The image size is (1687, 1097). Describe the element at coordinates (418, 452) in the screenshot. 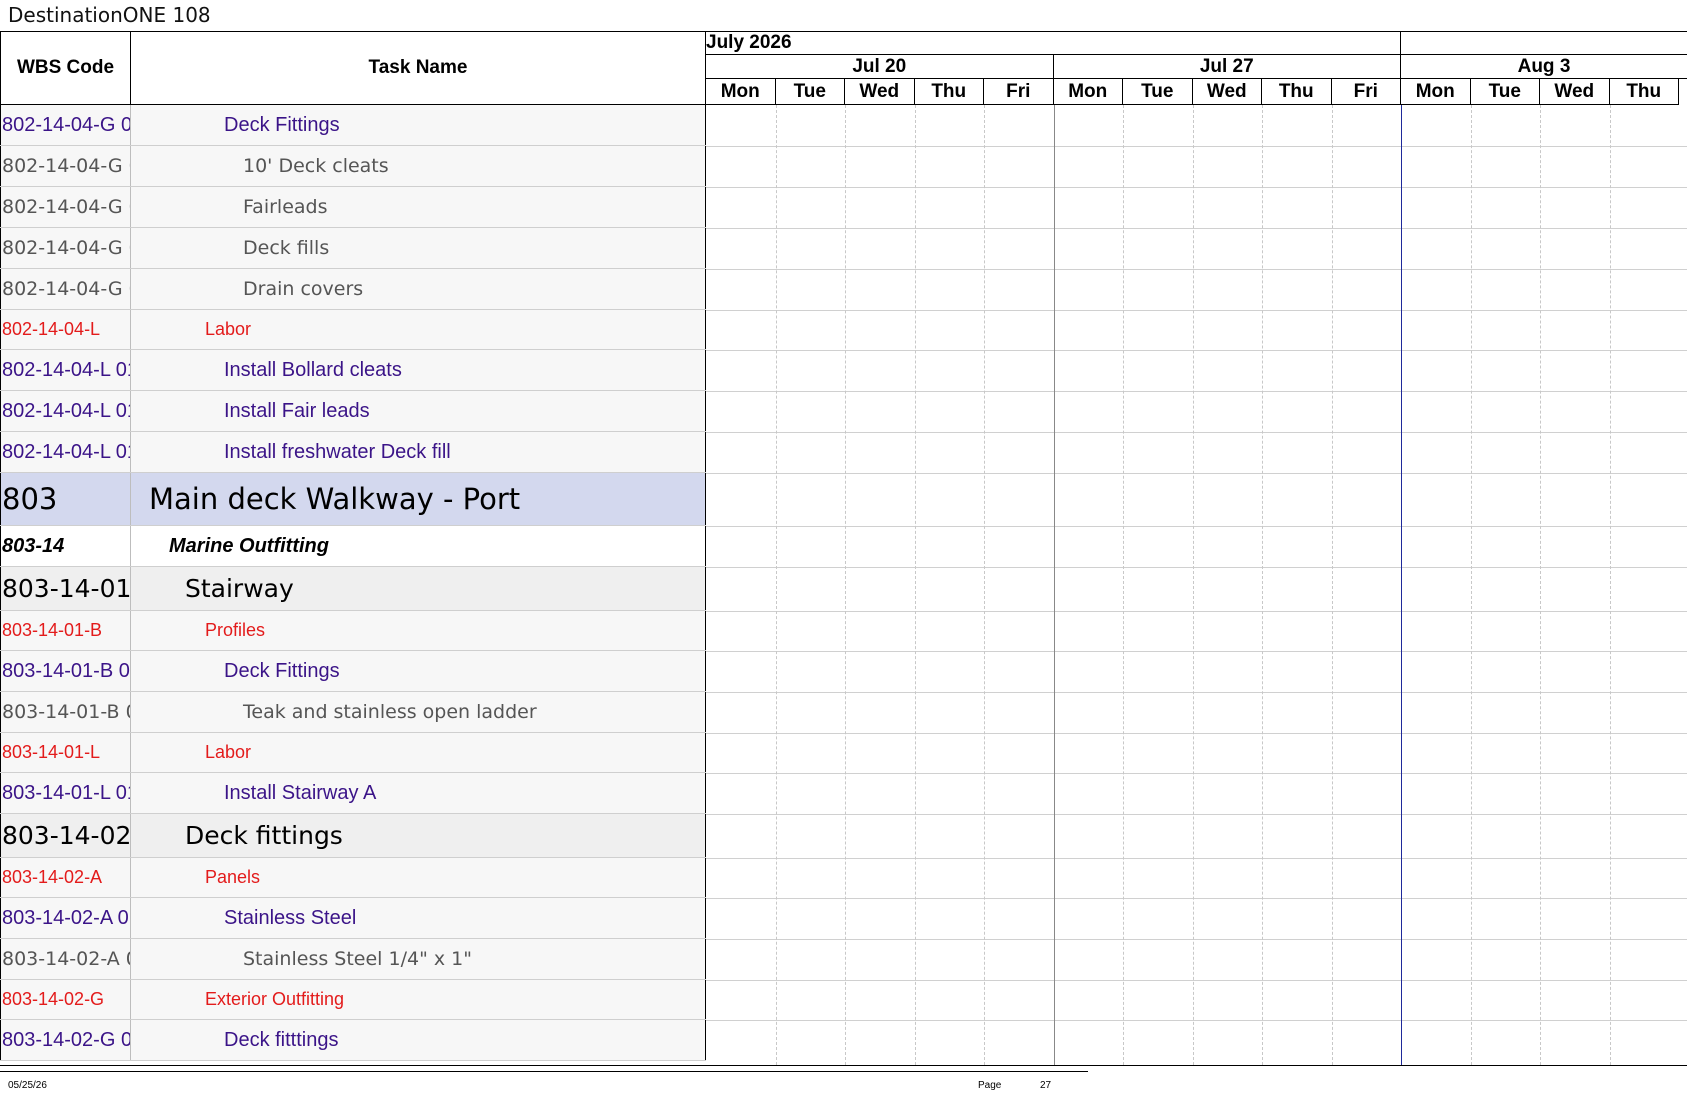

I see `task-name-cell: Install freshwater Deck fill` at that location.